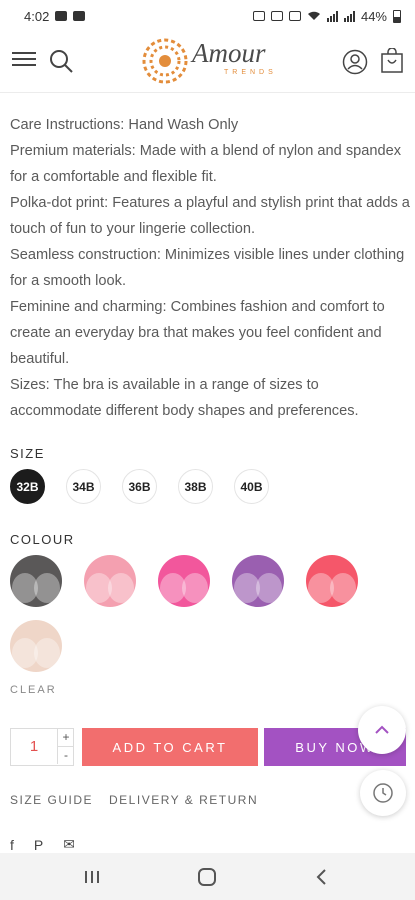 Image resolution: width=415 pixels, height=900 pixels. I want to click on brand-tagline: TRENDS, so click(250, 72).